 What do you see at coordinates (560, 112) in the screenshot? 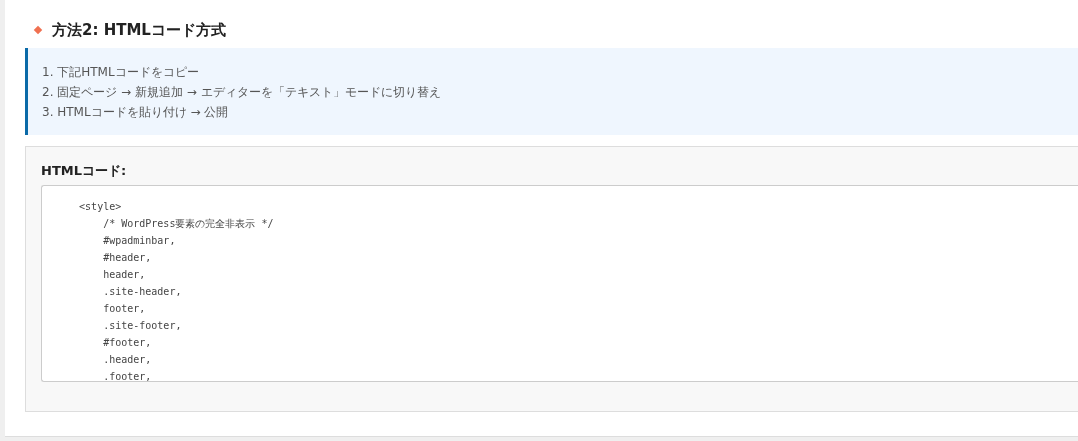
I see `instruction-step: 3. HTMLコードを貼り付け → 公開` at bounding box center [560, 112].